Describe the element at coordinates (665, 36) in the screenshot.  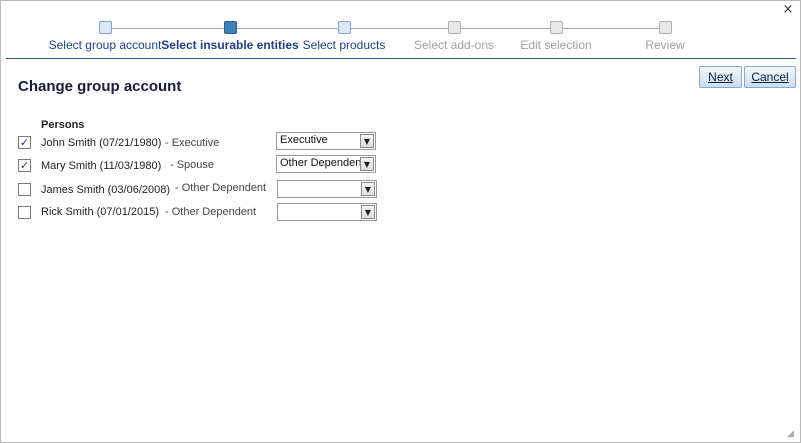
I see `step-review: Review` at that location.